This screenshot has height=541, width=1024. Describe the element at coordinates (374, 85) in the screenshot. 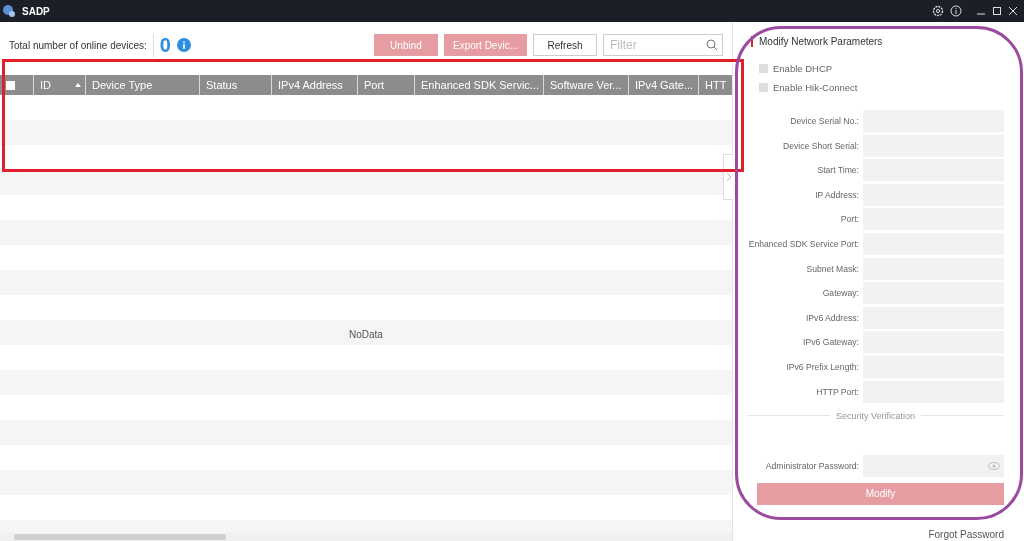

I see `column-header: Port` at that location.